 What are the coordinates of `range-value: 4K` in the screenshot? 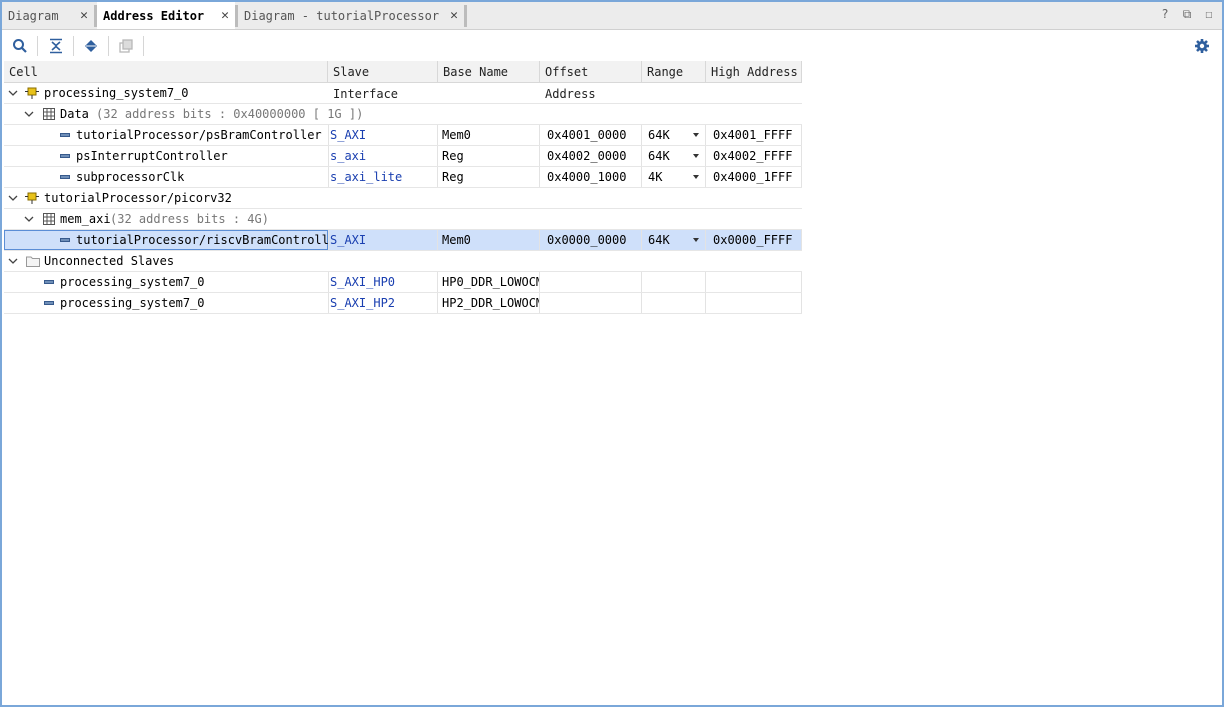 It's located at (655, 177).